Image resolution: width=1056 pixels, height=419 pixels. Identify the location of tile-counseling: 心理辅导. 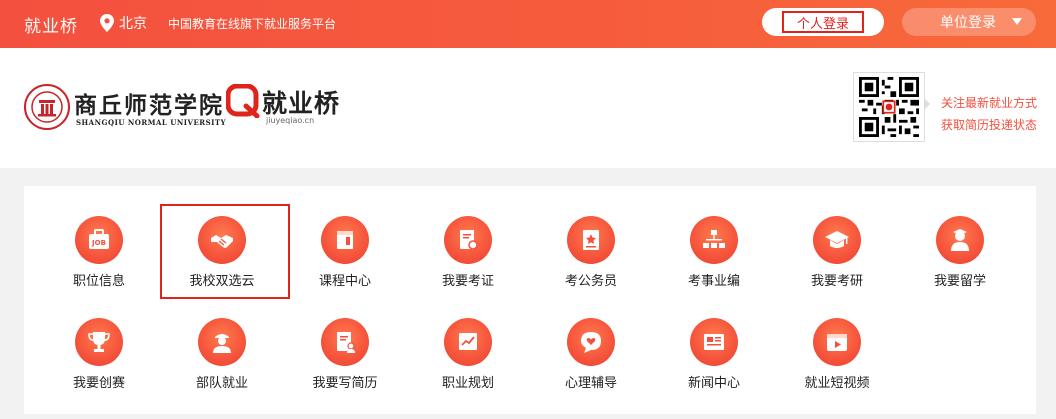
(591, 363).